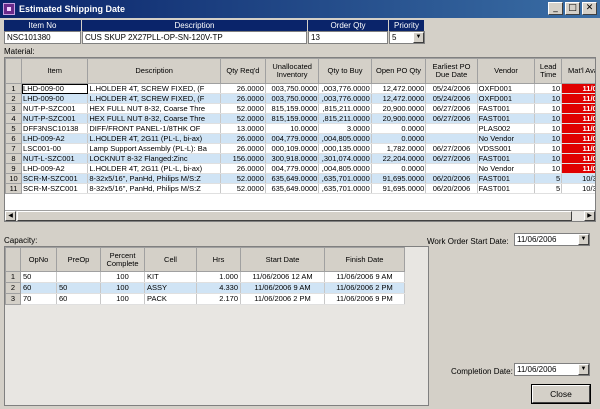  I want to click on item-no-field: NSC101380, so click(42, 37).